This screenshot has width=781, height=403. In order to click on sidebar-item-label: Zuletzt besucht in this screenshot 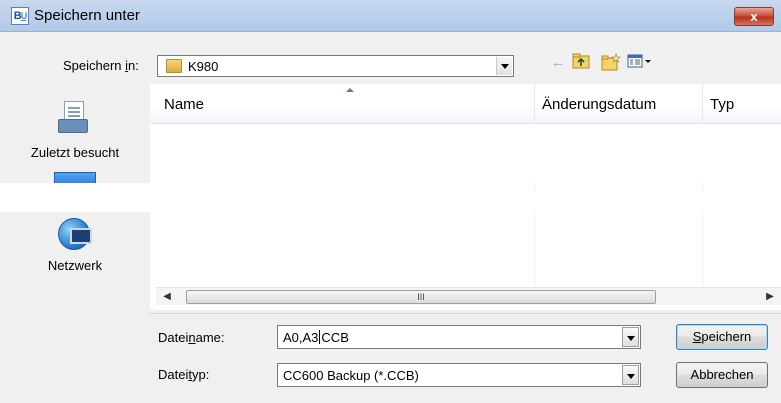, I will do `click(75, 152)`.